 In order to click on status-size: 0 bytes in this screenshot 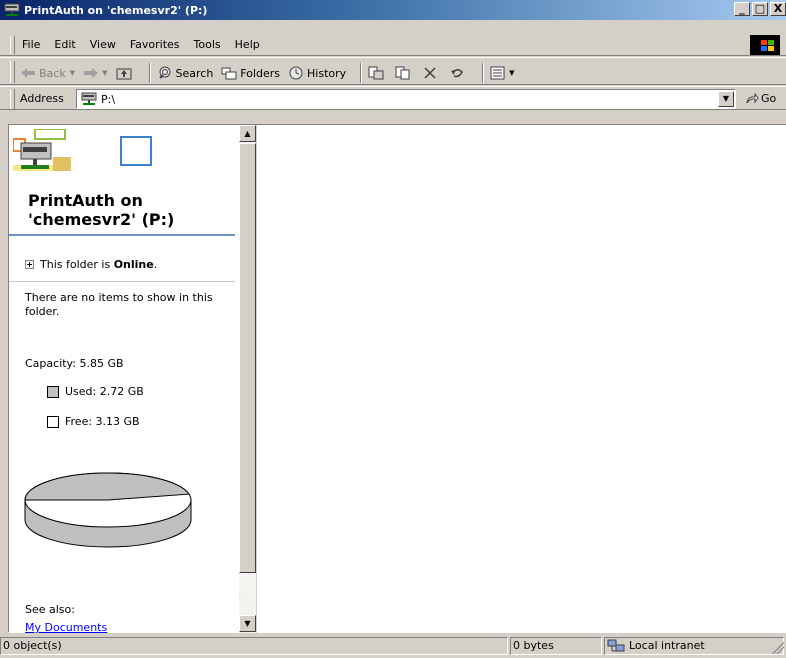, I will do `click(556, 646)`.